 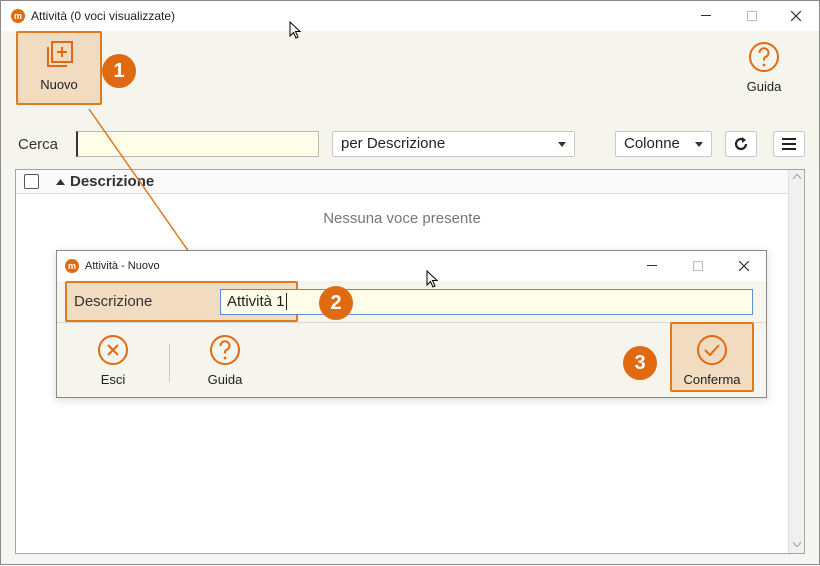 I want to click on step-badge-3: 3, so click(x=640, y=363).